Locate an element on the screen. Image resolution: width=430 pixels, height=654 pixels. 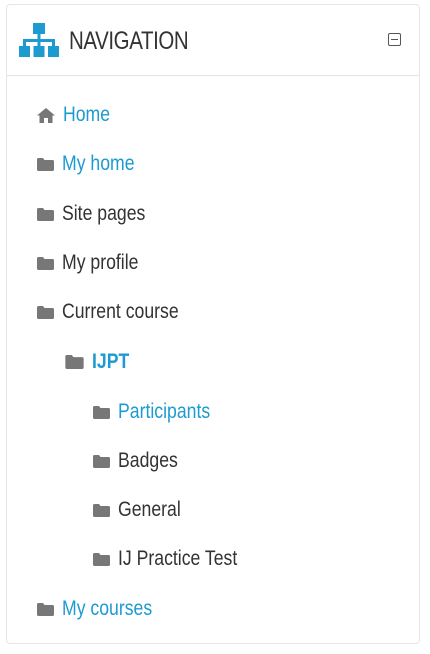
nav-item-my-courses: My courses is located at coordinates (103, 609).